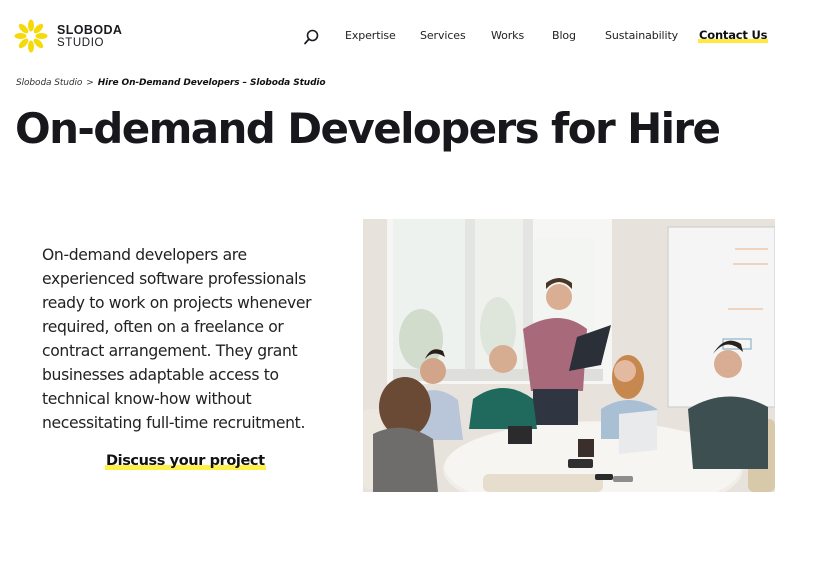 This screenshot has width=823, height=567. Describe the element at coordinates (368, 128) in the screenshot. I see `page-title: On-demand Developers for Hire` at that location.